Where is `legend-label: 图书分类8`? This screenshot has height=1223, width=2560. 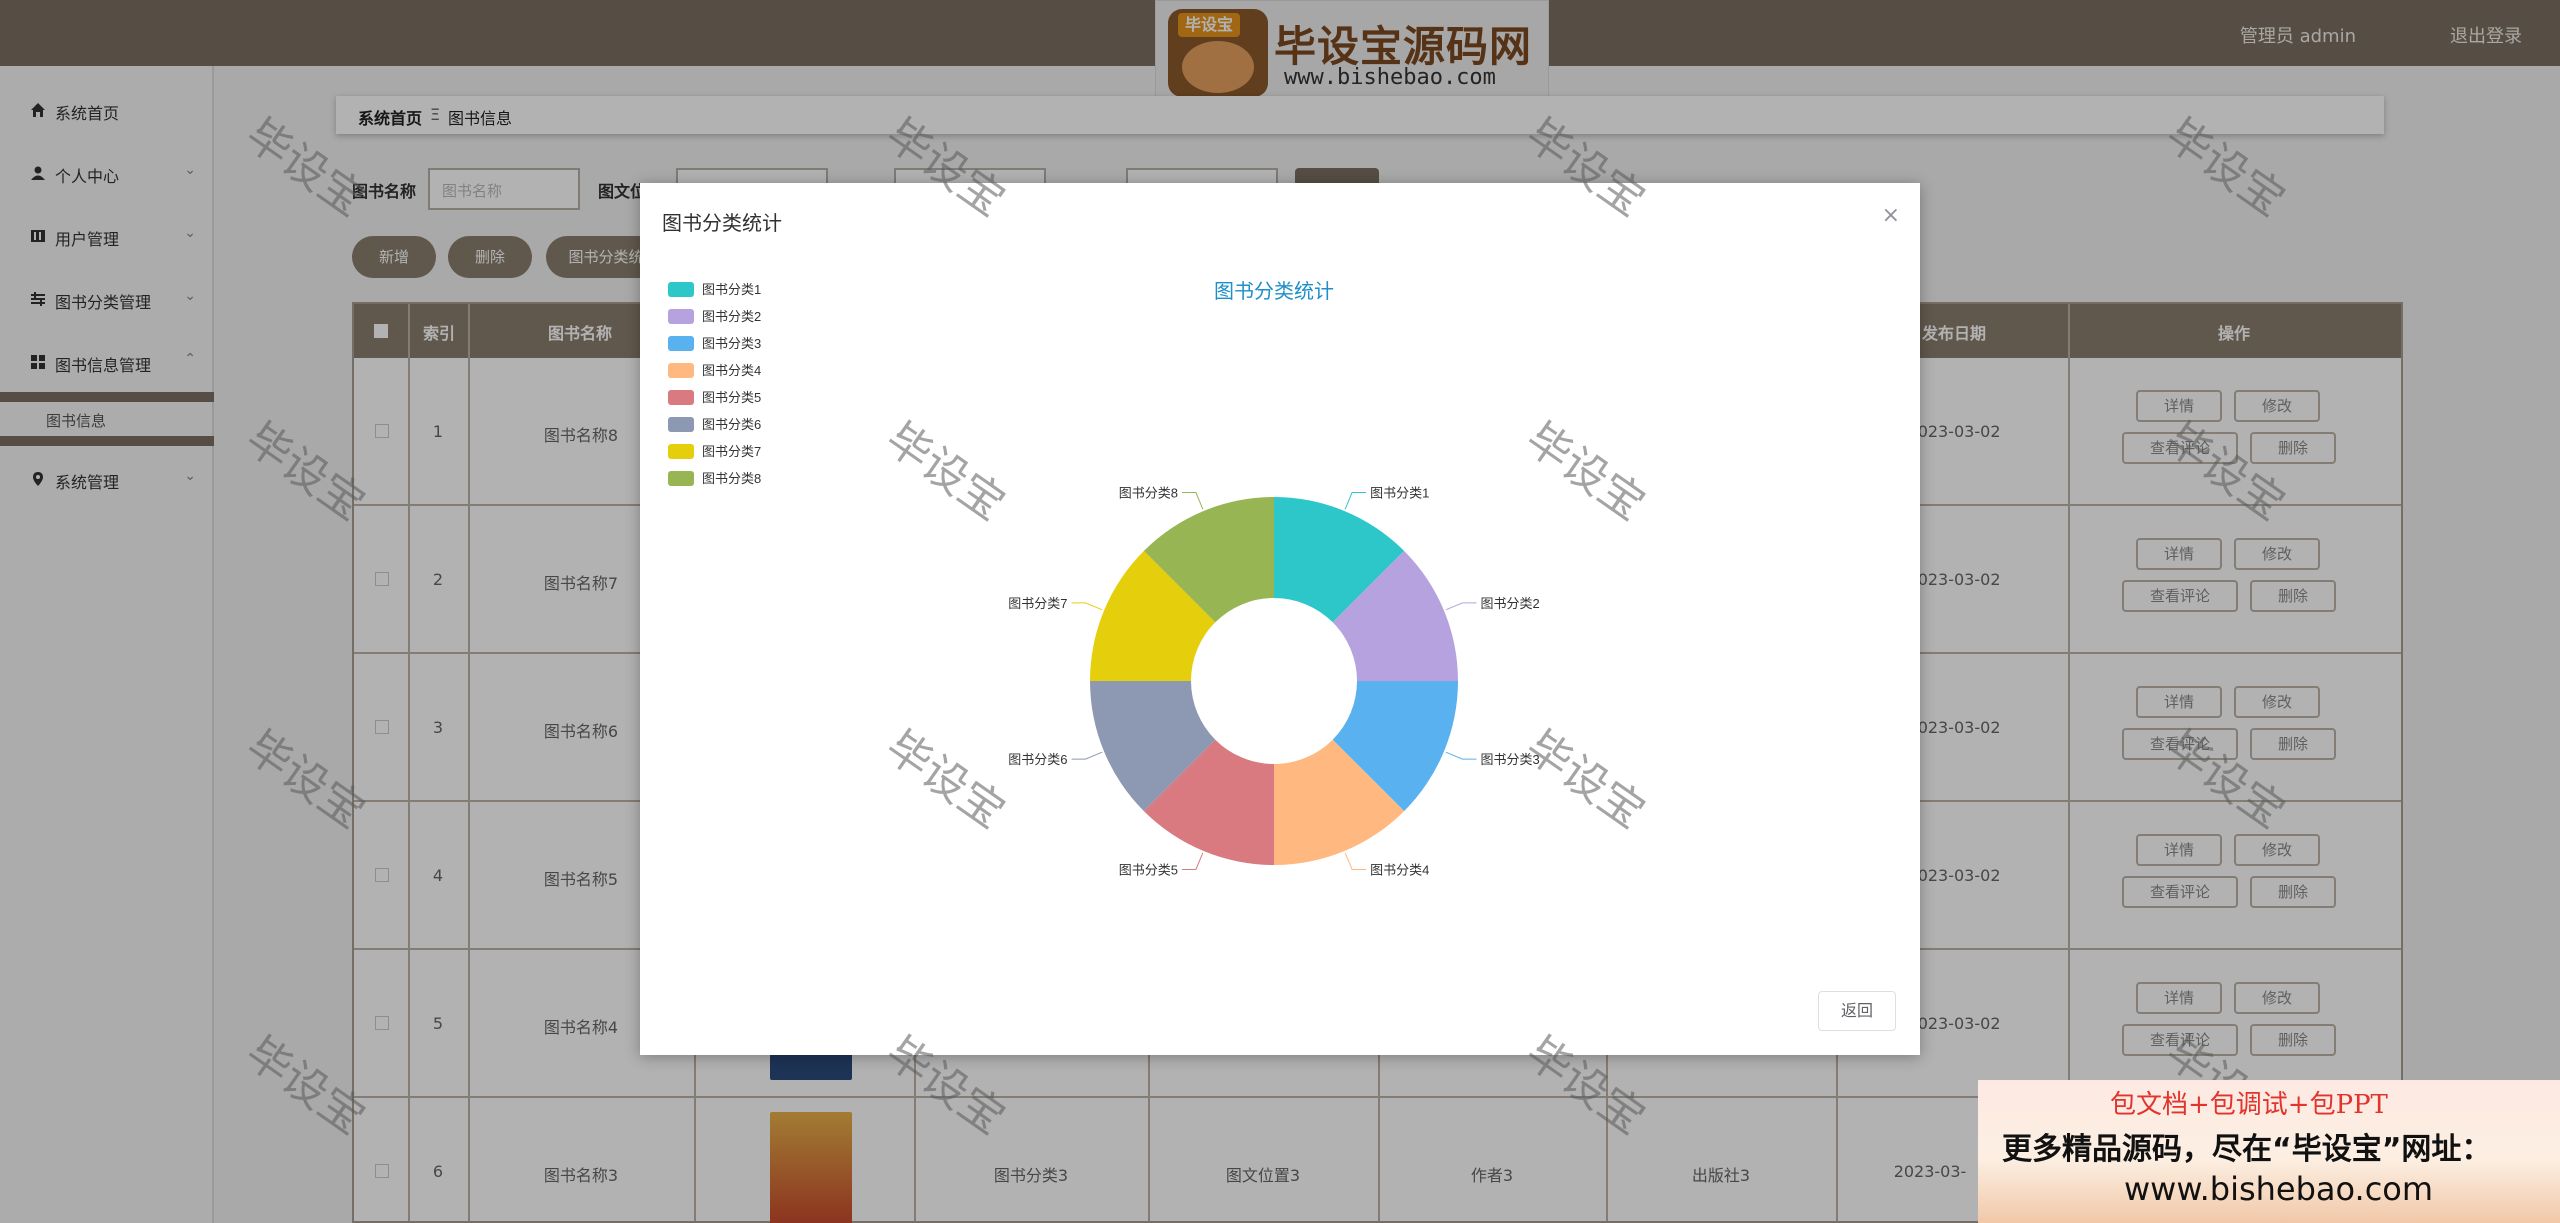
legend-label: 图书分类8 is located at coordinates (731, 478).